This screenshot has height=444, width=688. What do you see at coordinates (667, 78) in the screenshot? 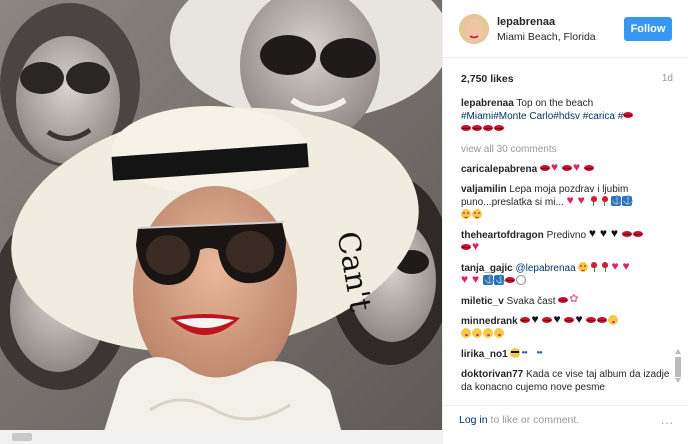
I see `post-age: 1d` at bounding box center [667, 78].